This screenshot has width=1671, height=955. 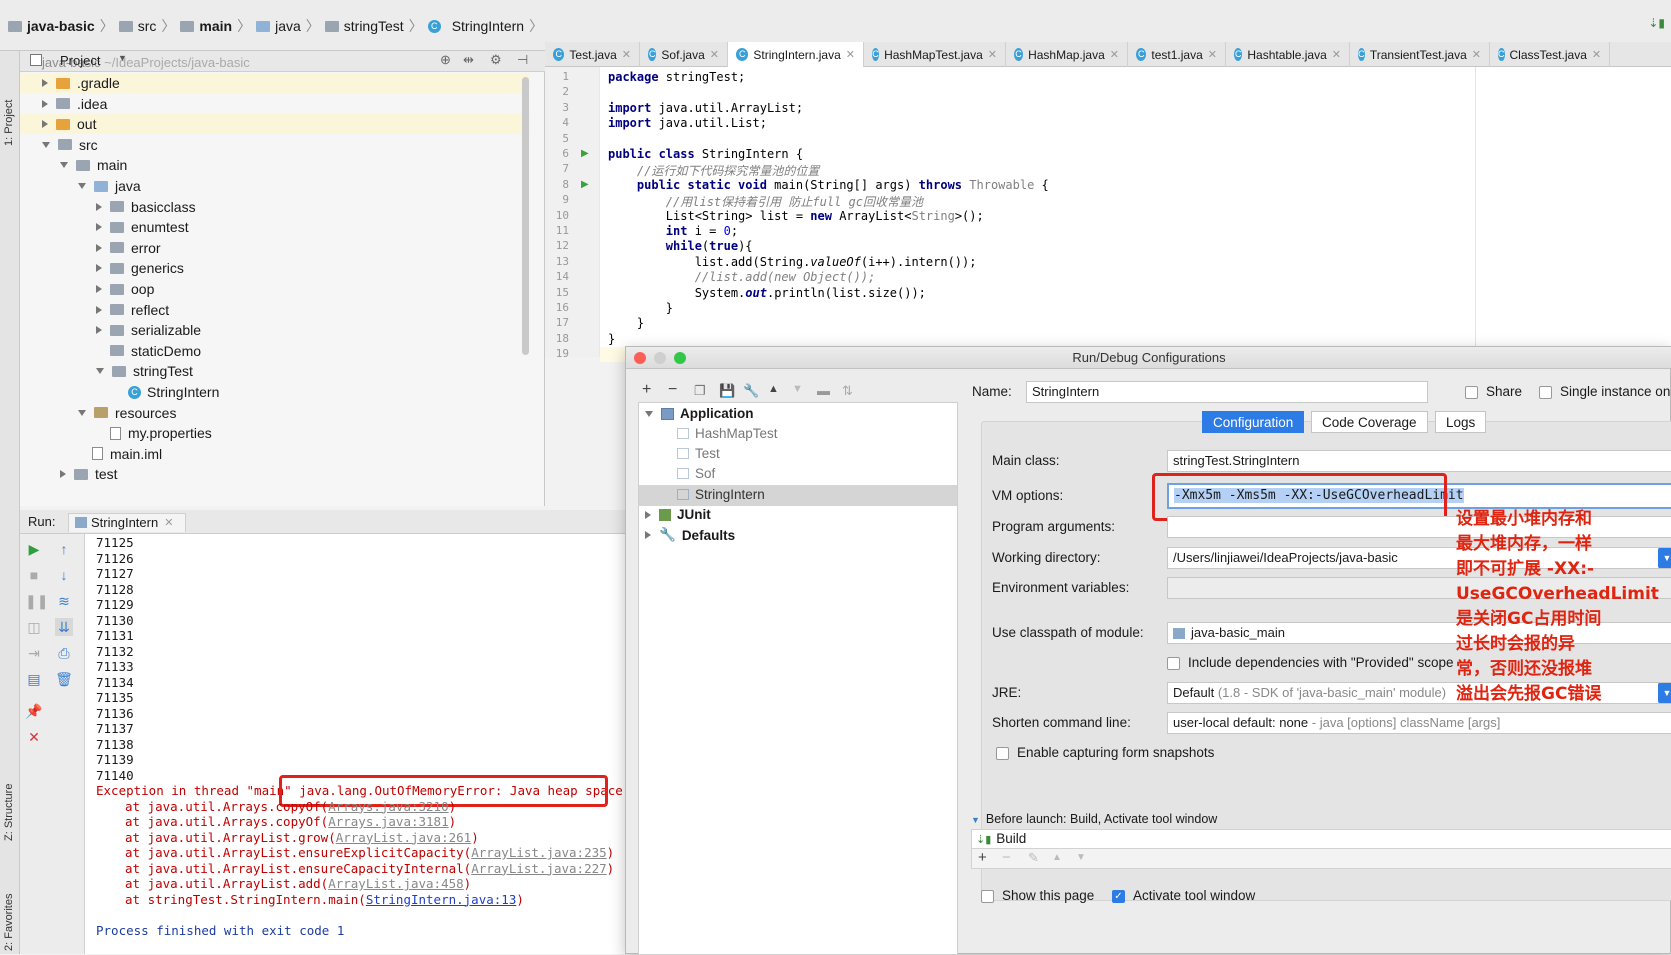 What do you see at coordinates (288, 26) in the screenshot?
I see `breadcrumb-item-java: java` at bounding box center [288, 26].